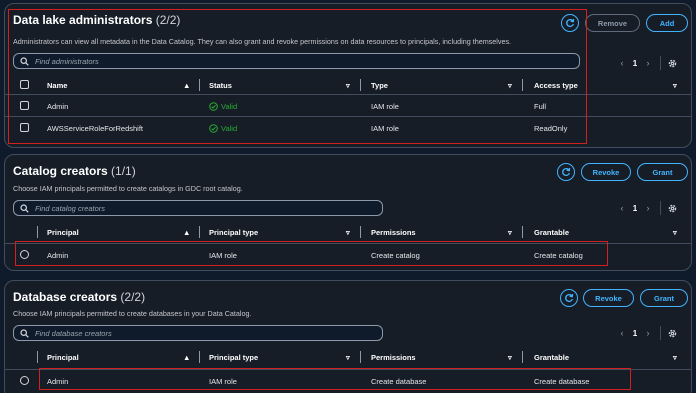 The image size is (696, 393). What do you see at coordinates (65, 297) in the screenshot?
I see `panel-title-text: Database creators` at bounding box center [65, 297].